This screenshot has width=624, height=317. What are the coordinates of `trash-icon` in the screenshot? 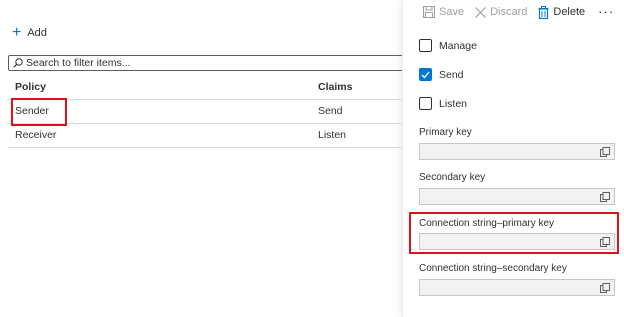 It's located at (543, 12).